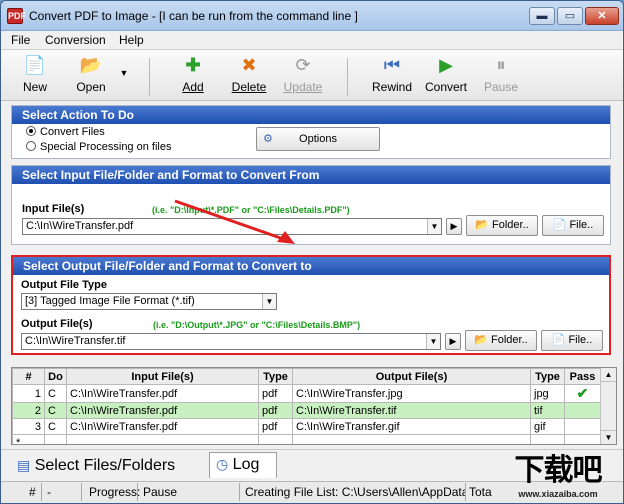 The image size is (624, 504). Describe the element at coordinates (608, 375) in the screenshot. I see `scroll-up-icon: ▲` at that location.